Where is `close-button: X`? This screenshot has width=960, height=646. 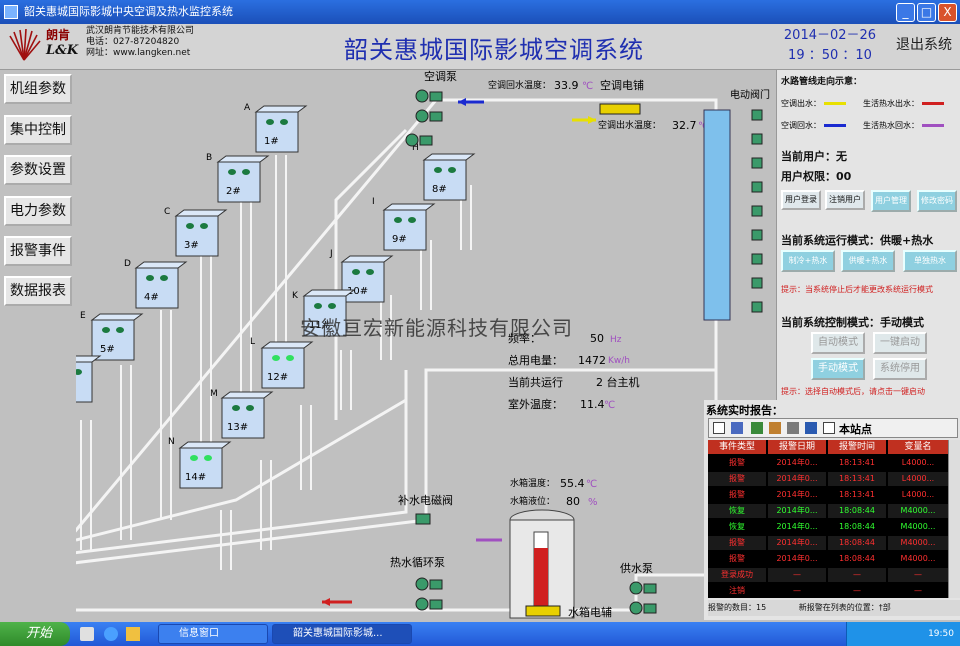
close-button: X is located at coordinates (947, 12).